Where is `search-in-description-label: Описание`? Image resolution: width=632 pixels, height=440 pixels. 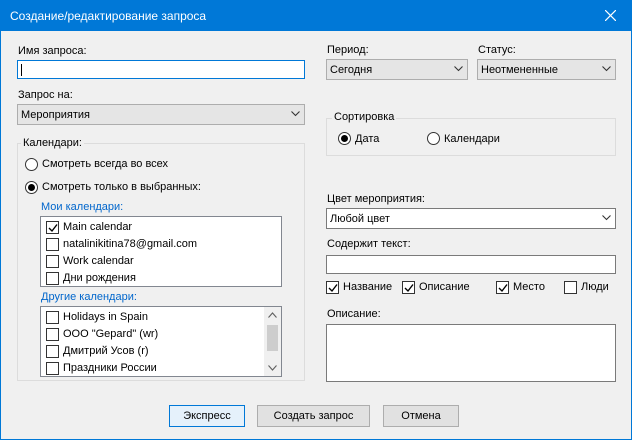 search-in-description-label: Описание is located at coordinates (444, 287).